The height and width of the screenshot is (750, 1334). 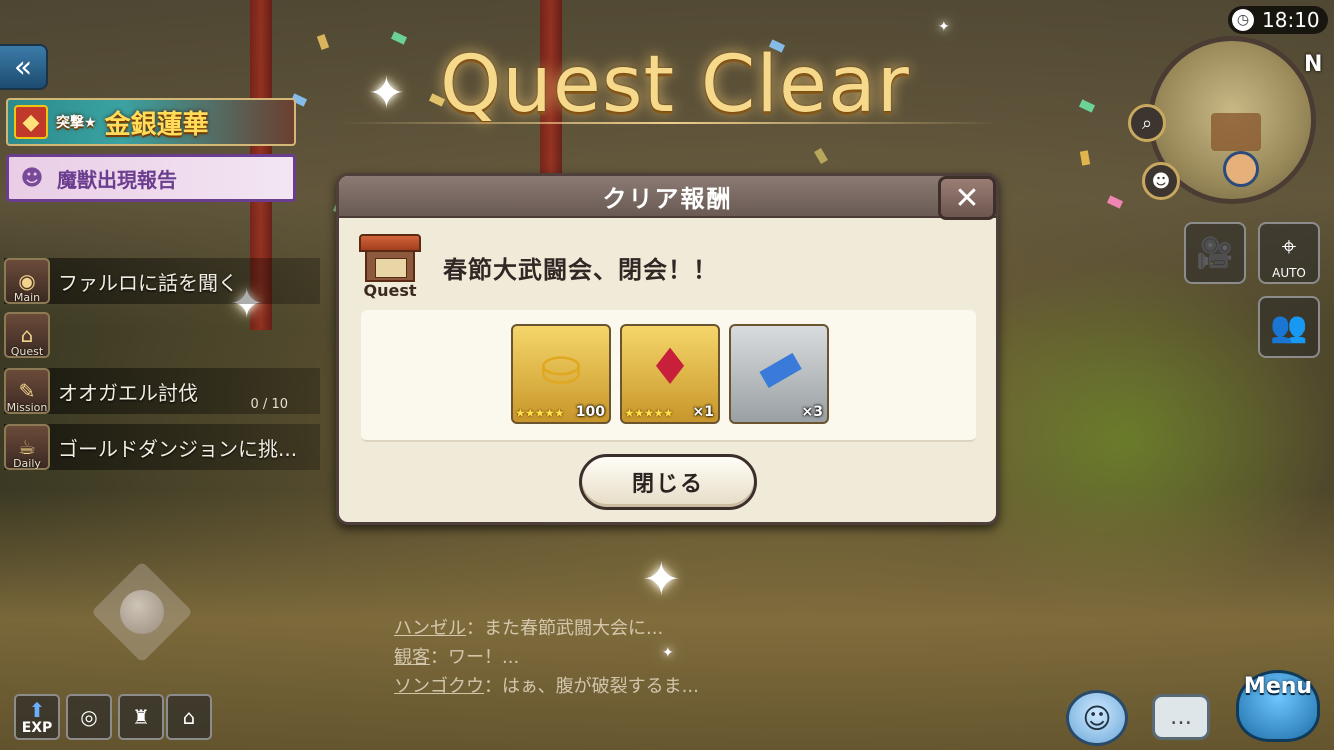 I want to click on close-button: ✕, so click(x=967, y=198).